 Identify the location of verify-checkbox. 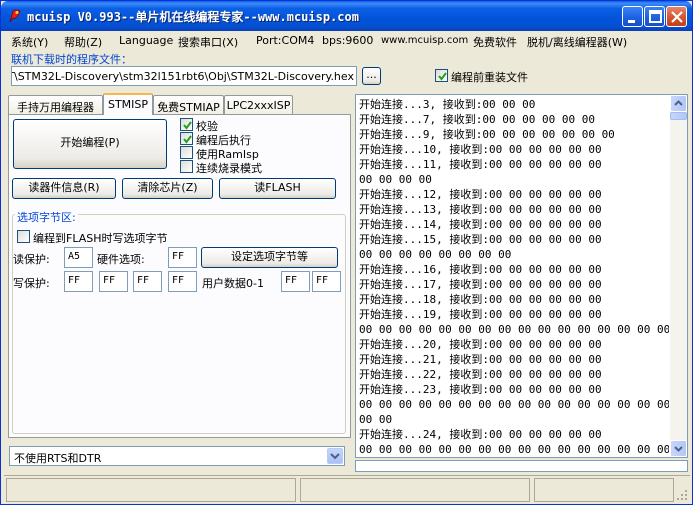
(186, 124).